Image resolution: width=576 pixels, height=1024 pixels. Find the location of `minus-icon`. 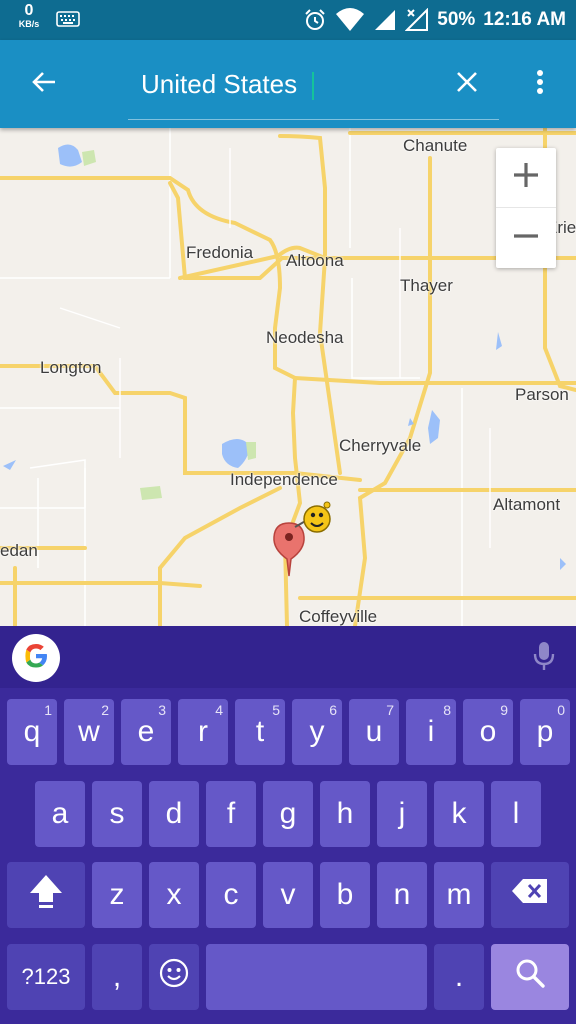

minus-icon is located at coordinates (526, 238).